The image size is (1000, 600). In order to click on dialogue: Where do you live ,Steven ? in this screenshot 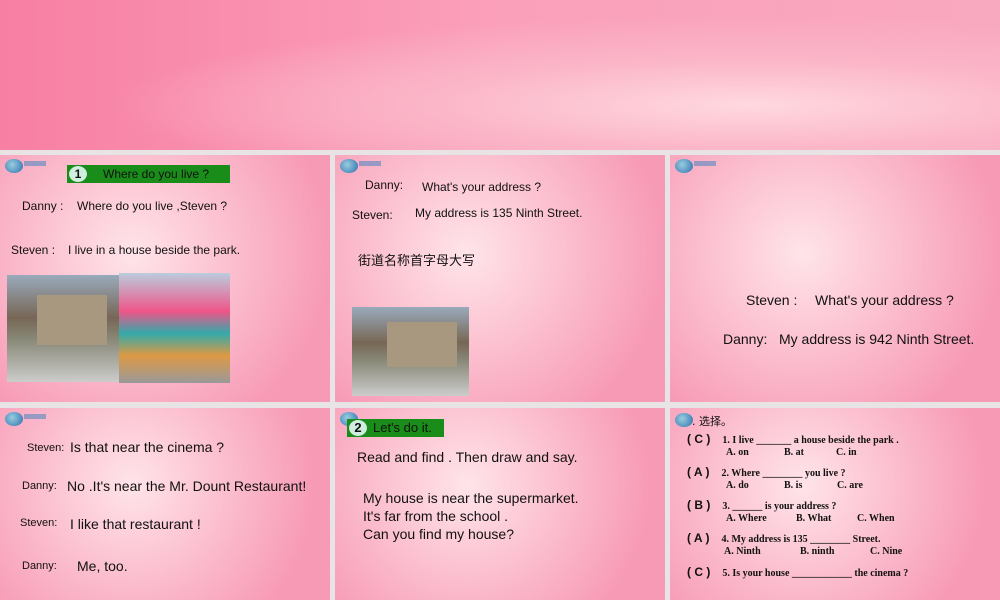, I will do `click(152, 206)`.